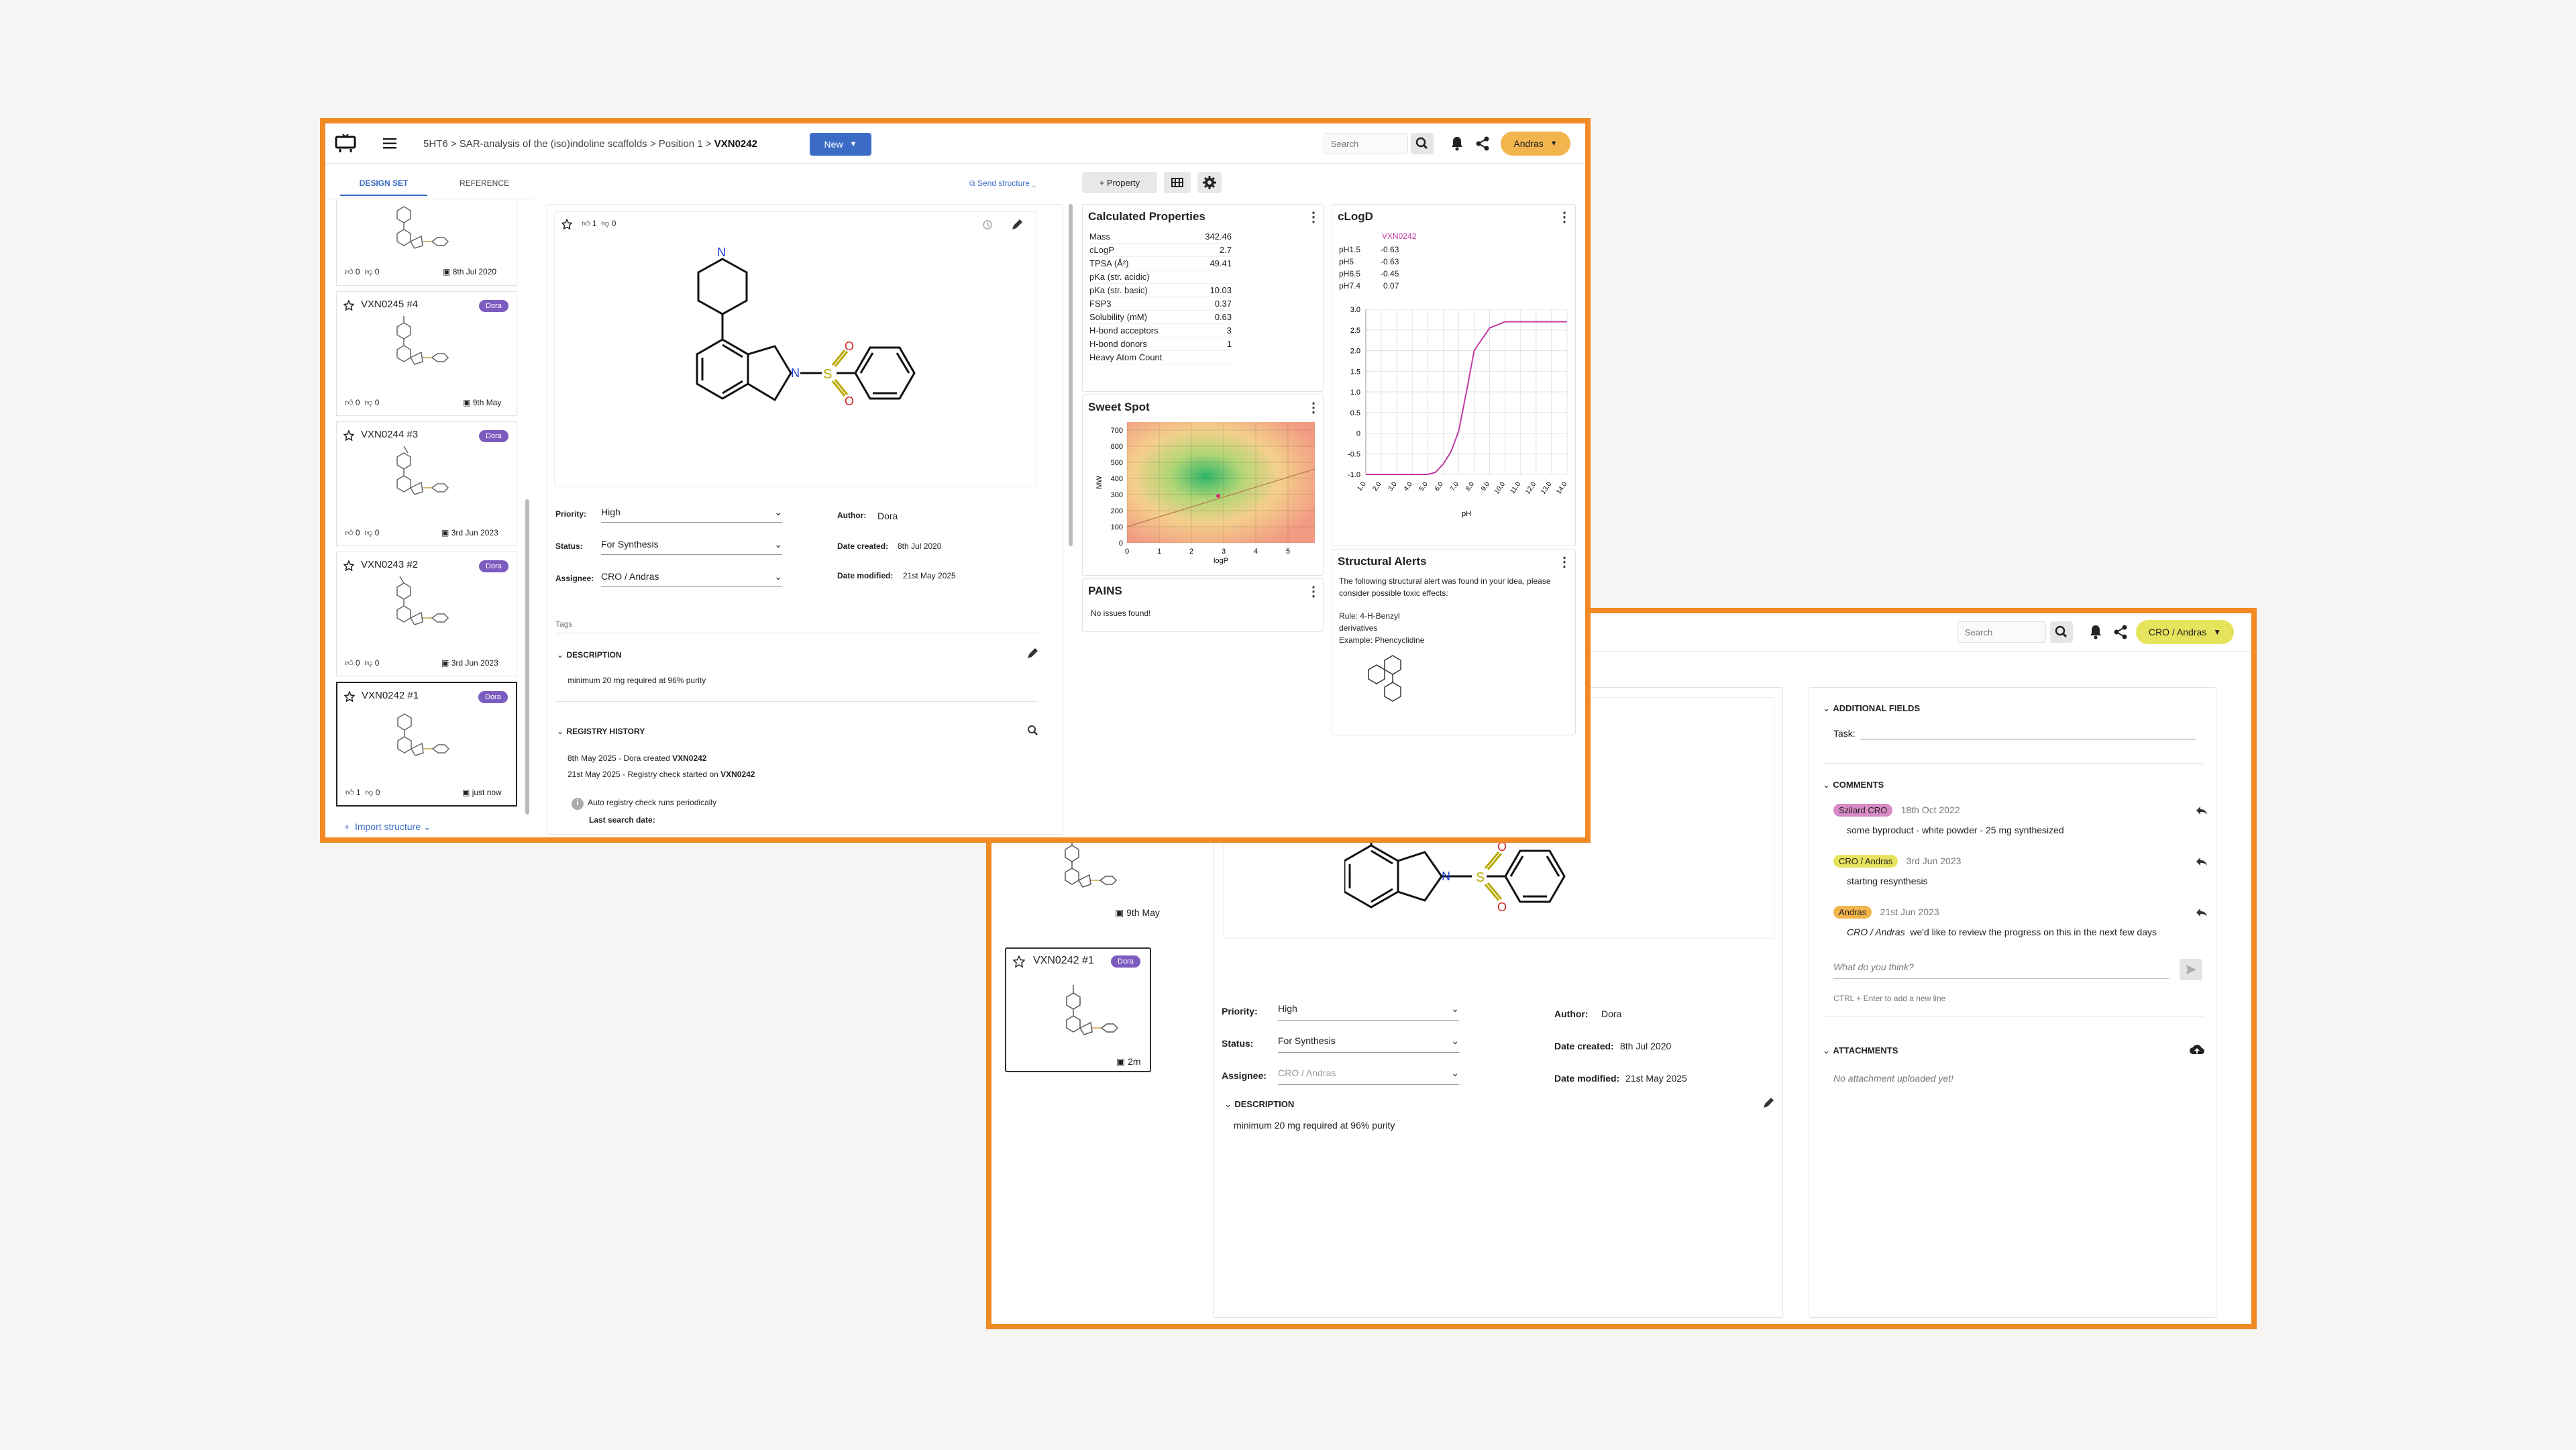  I want to click on structure-viewer: 👍︎ 1 👎︎ 0 N H, so click(795, 348).